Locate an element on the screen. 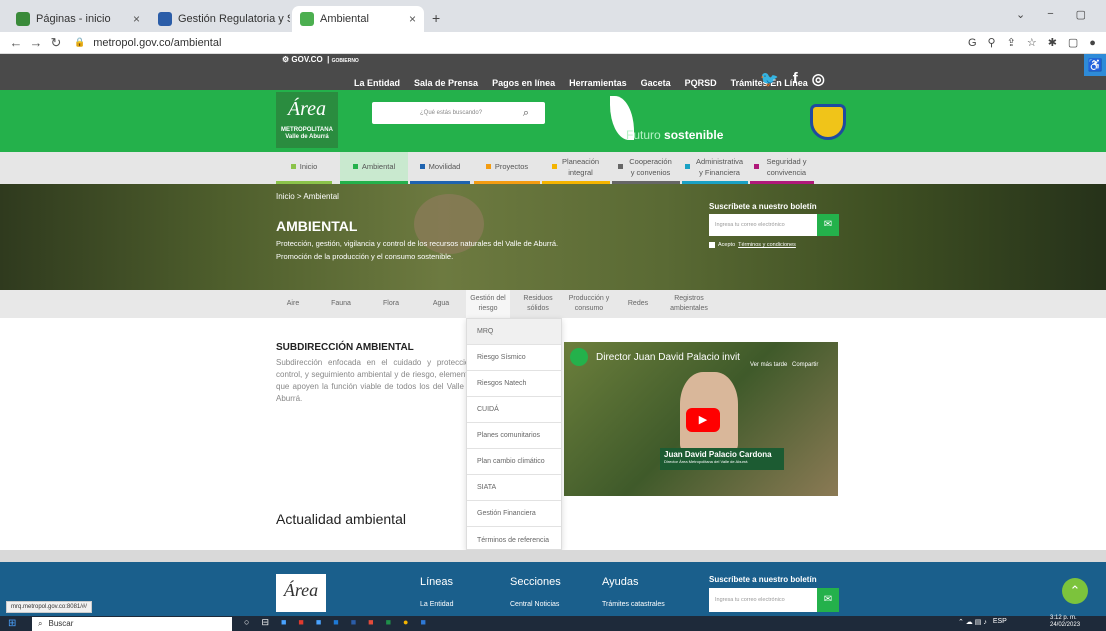 The image size is (1106, 631). dropdown-item: Plan cambio climático is located at coordinates (514, 462).